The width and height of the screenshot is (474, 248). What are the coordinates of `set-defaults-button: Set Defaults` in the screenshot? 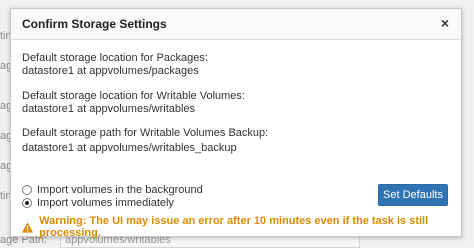 It's located at (413, 195).